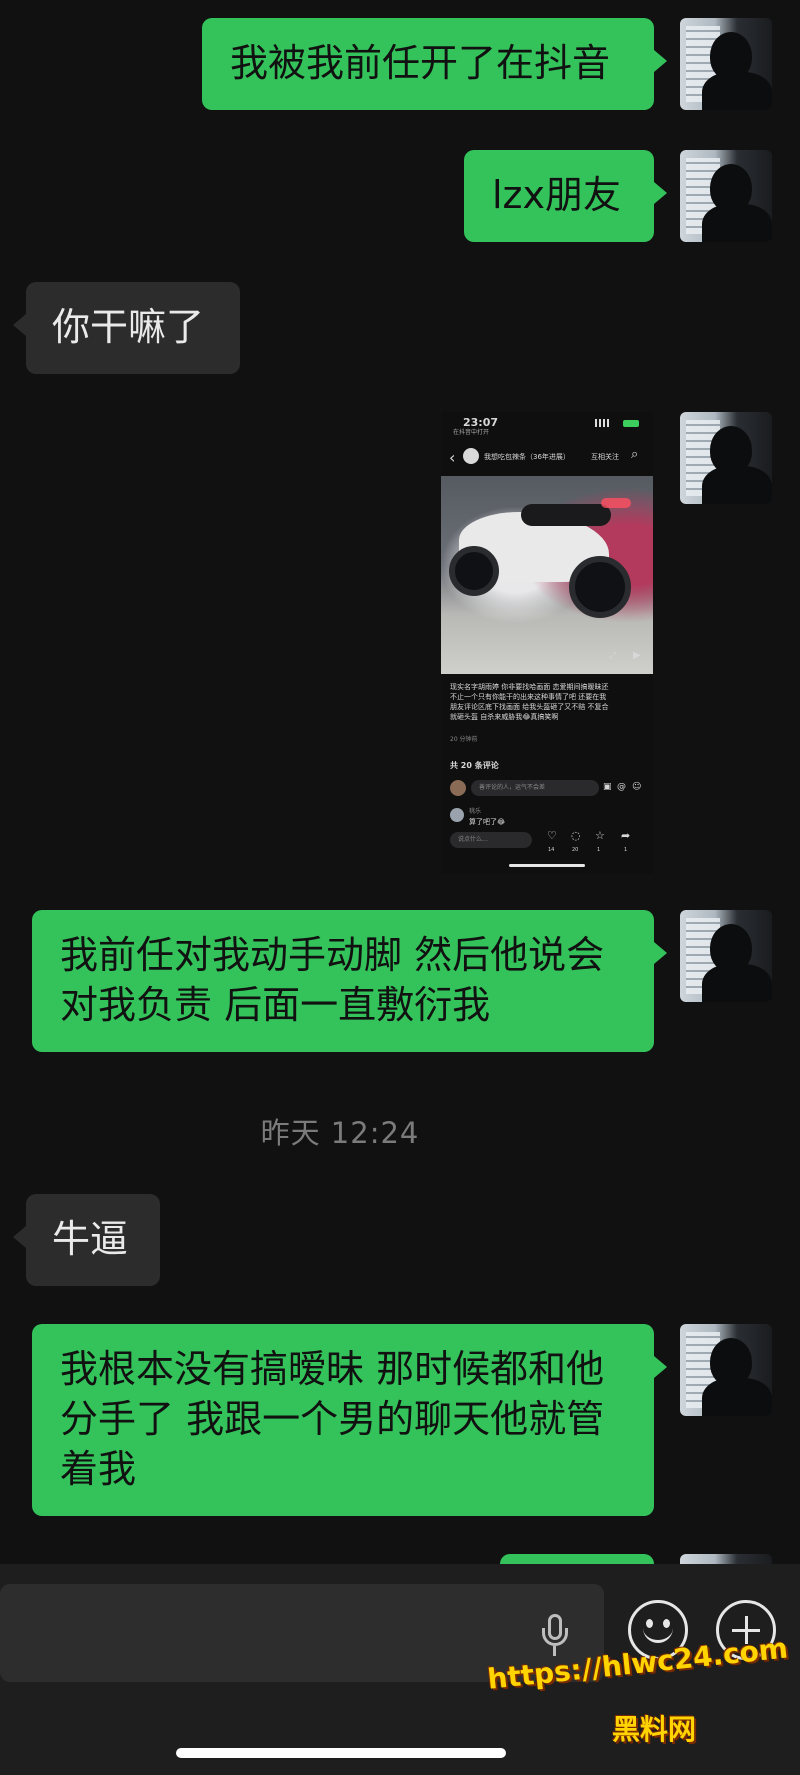 The height and width of the screenshot is (1775, 800). What do you see at coordinates (471, 433) in the screenshot?
I see `back-to-app-label: 在抖音中打开` at bounding box center [471, 433].